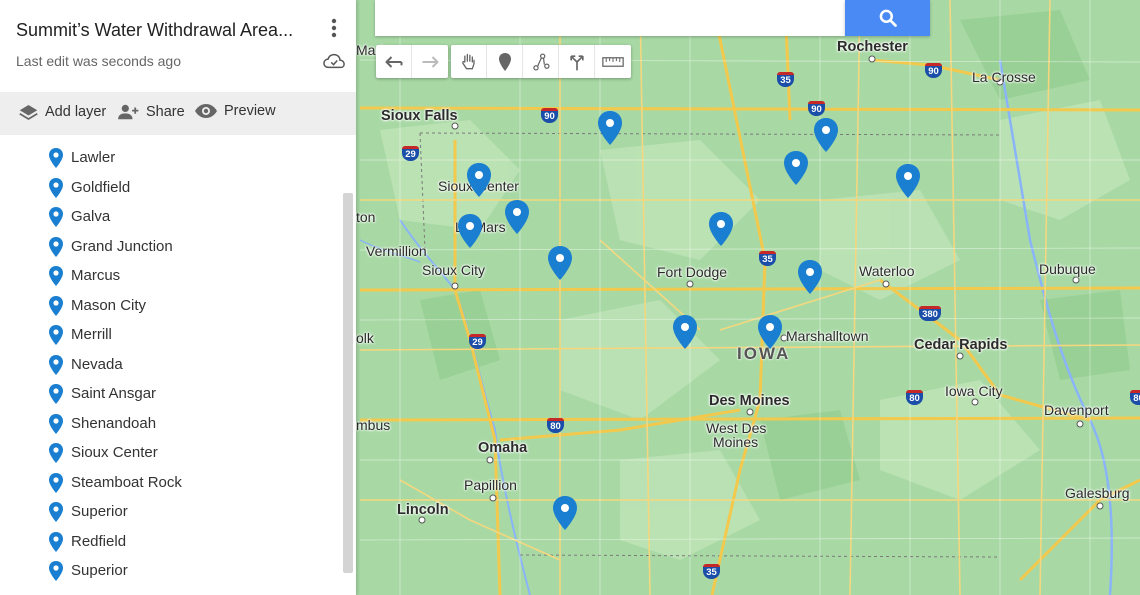 The image size is (1140, 595). I want to click on share-button: Share, so click(150, 112).